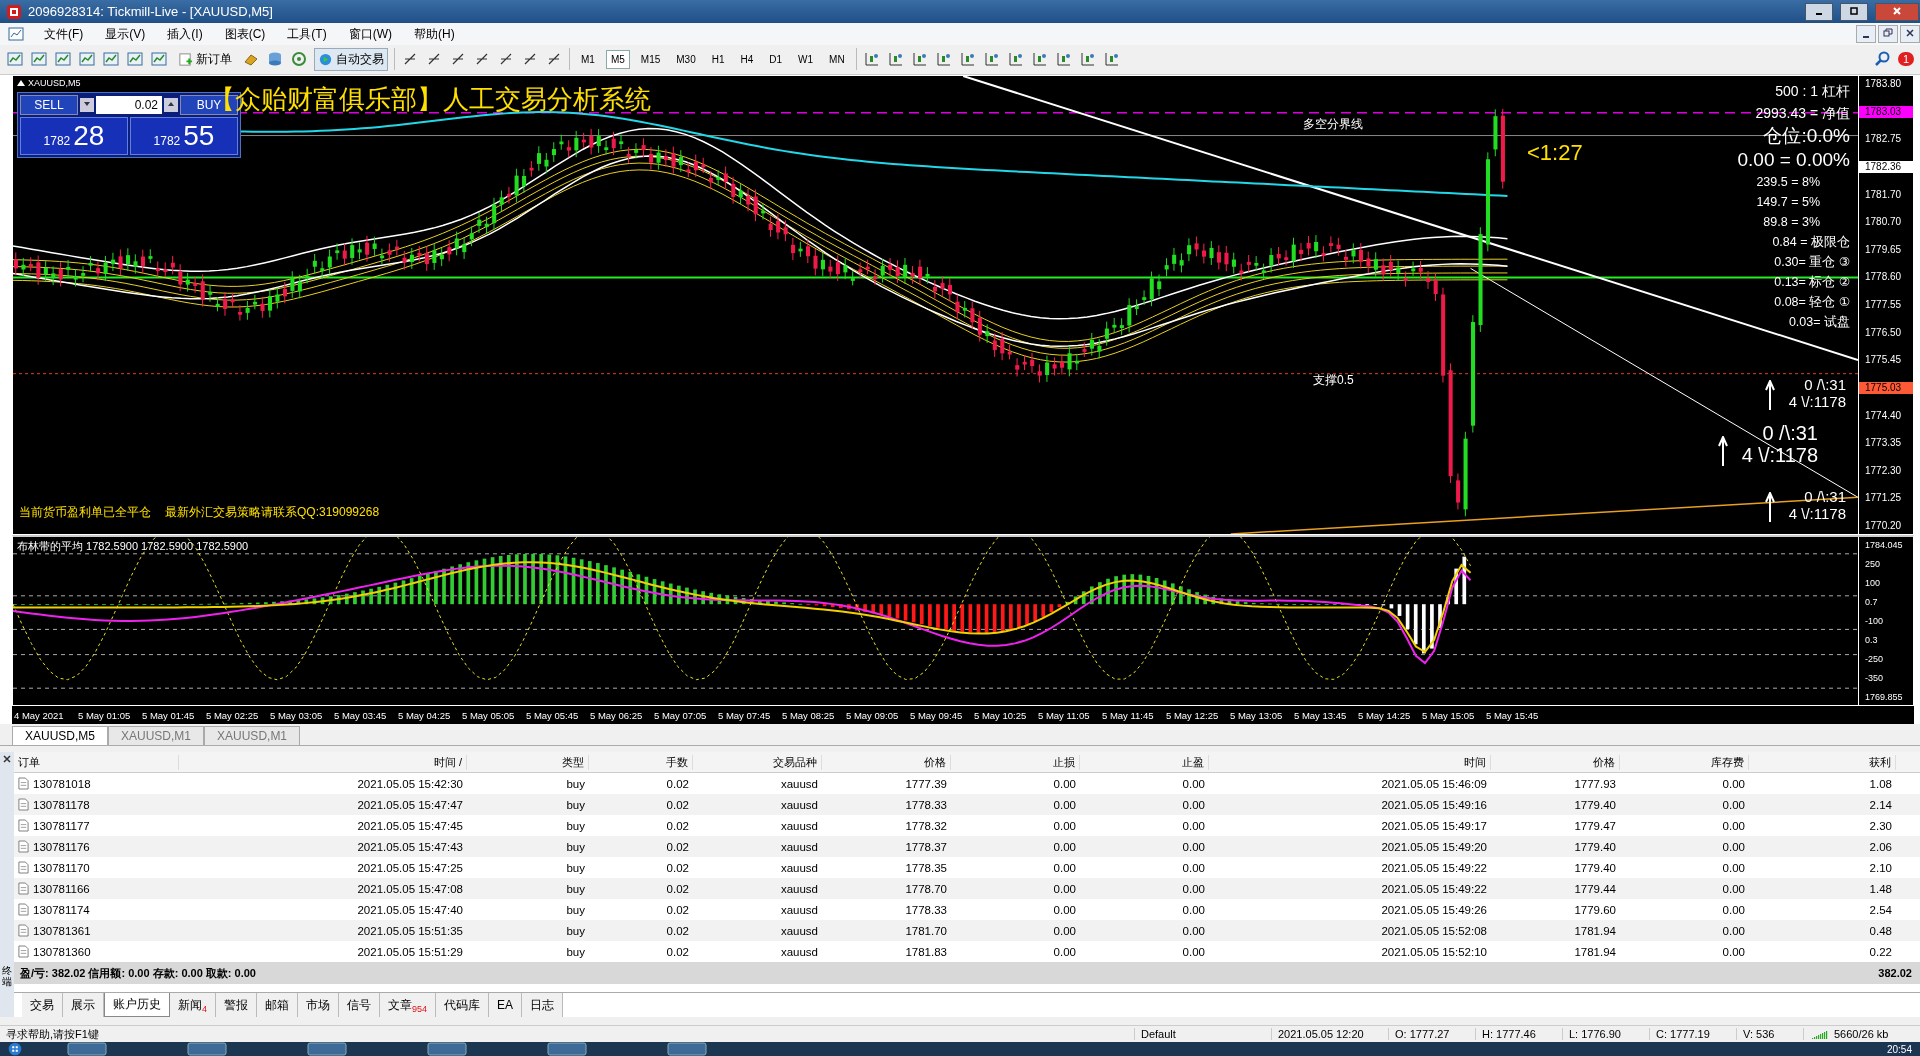  What do you see at coordinates (1144, 762) in the screenshot?
I see `column-header: 止盈` at bounding box center [1144, 762].